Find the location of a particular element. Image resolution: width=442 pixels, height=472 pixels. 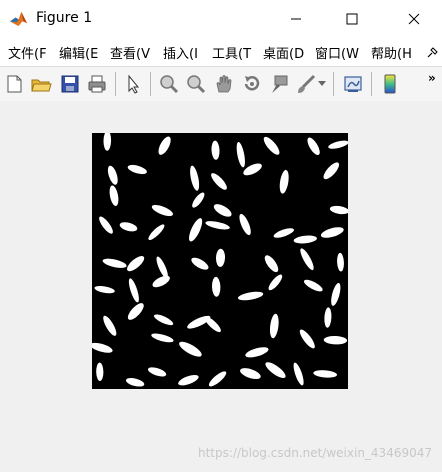

pan-hand-icon is located at coordinates (224, 84).